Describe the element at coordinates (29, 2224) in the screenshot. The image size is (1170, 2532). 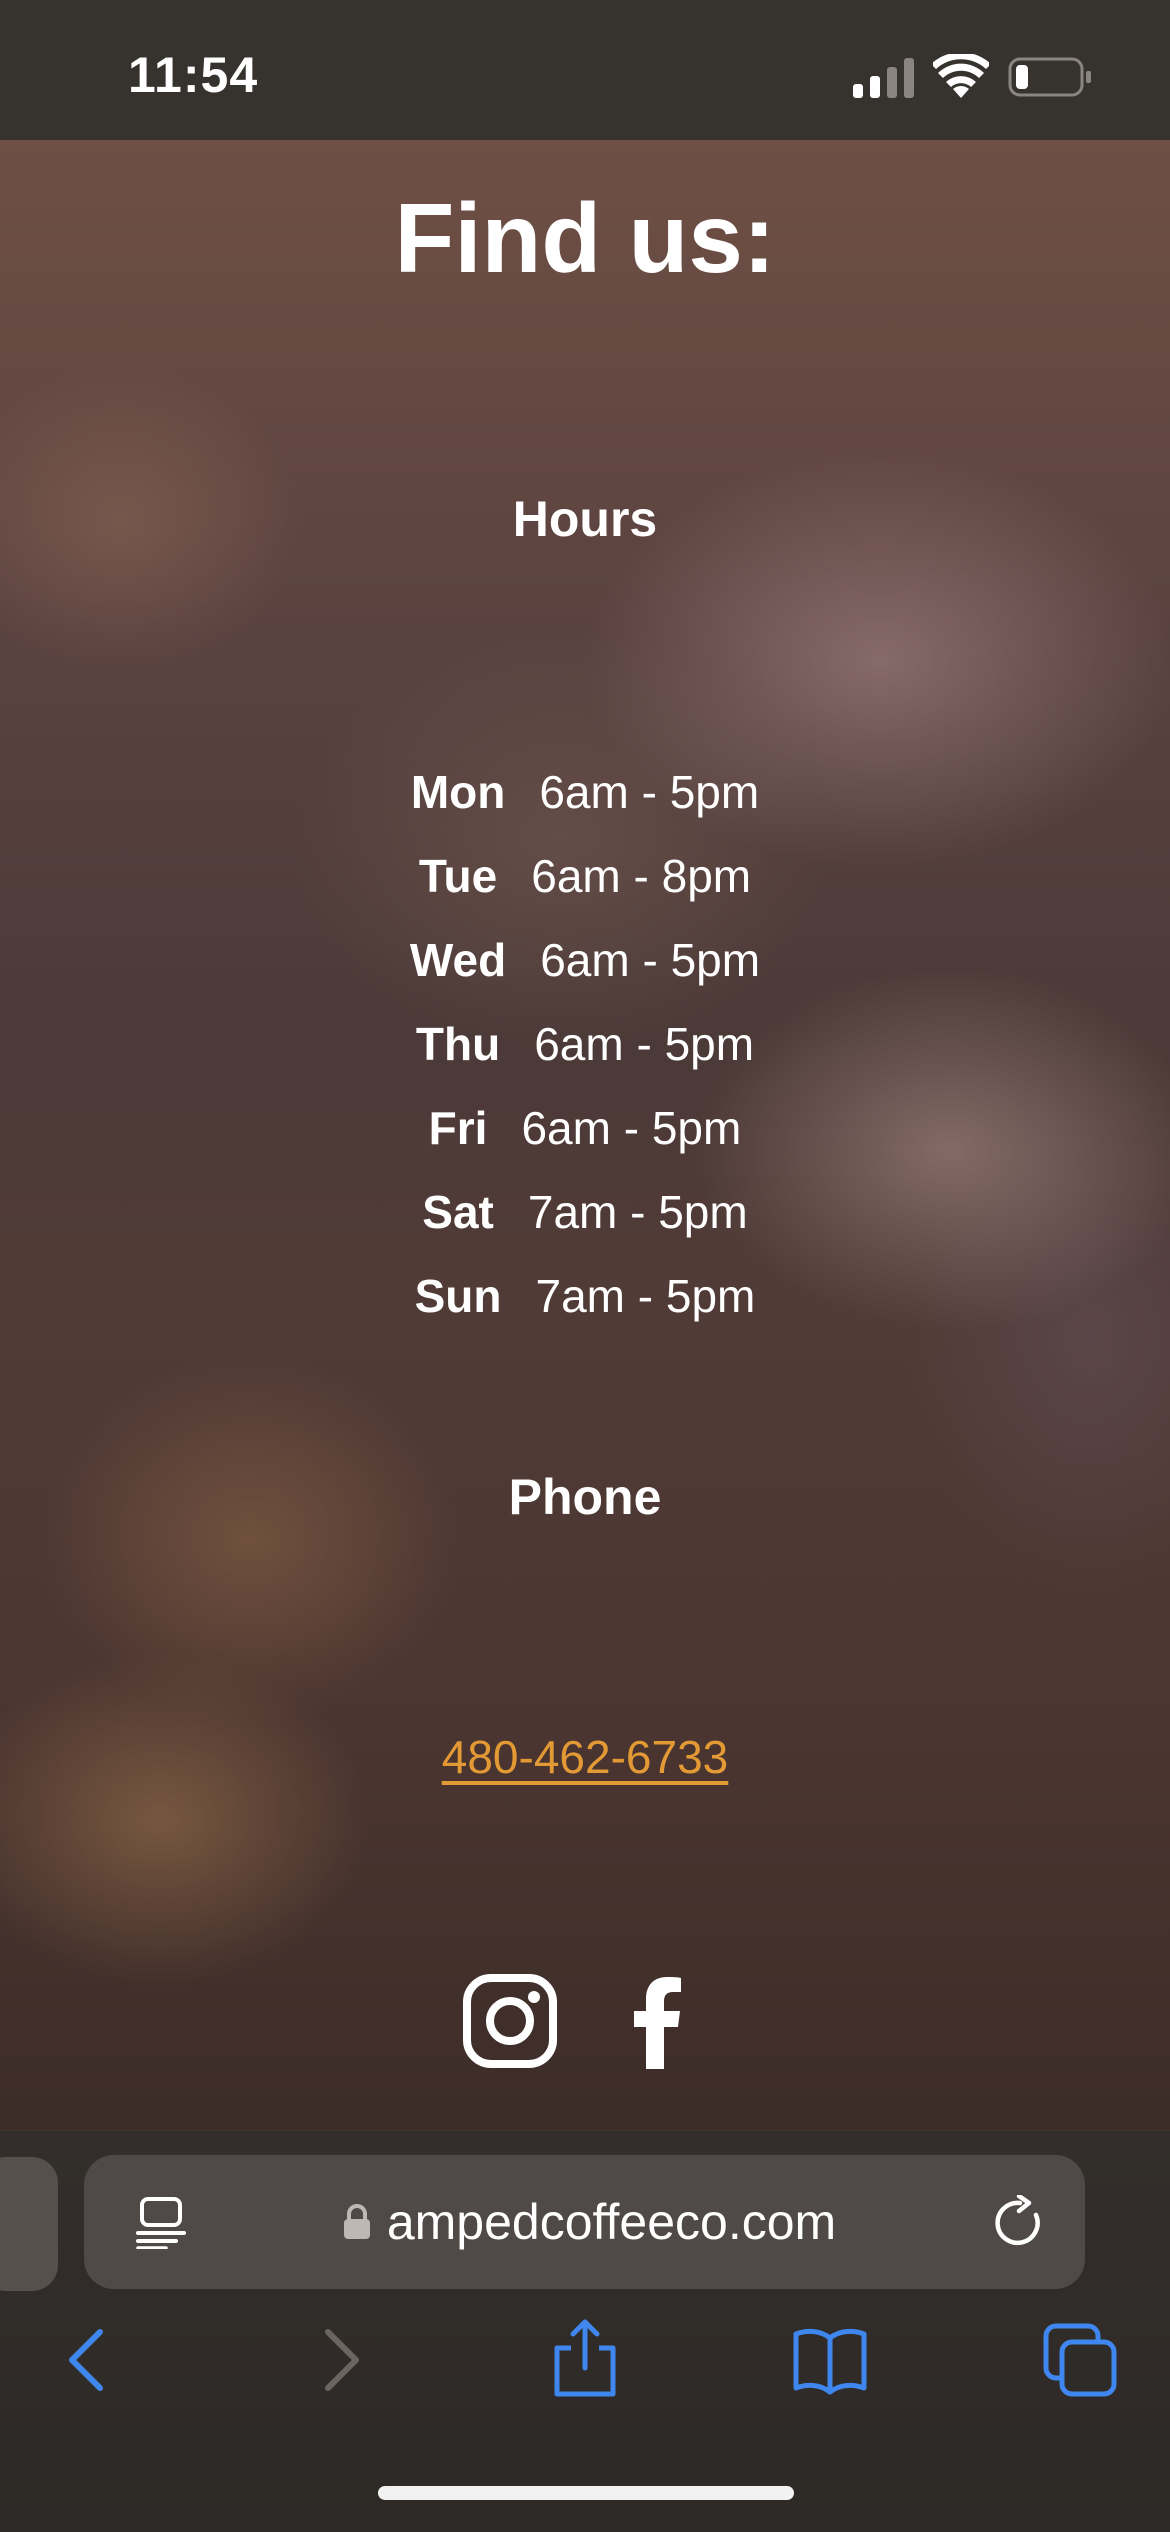
I see `previous-tab-preview` at that location.